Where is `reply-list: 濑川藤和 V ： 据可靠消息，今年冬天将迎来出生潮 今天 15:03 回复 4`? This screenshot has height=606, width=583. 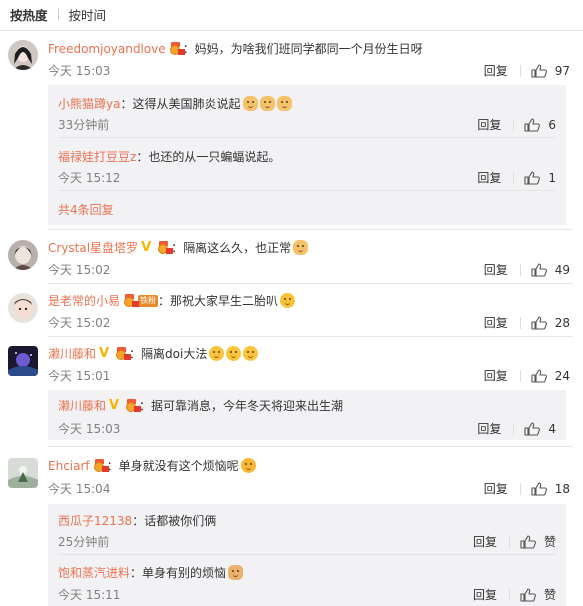 reply-list: 濑川藤和 V ： 据可靠消息，今年冬天将迎来出生潮 今天 15:03 回复 4 is located at coordinates (307, 415).